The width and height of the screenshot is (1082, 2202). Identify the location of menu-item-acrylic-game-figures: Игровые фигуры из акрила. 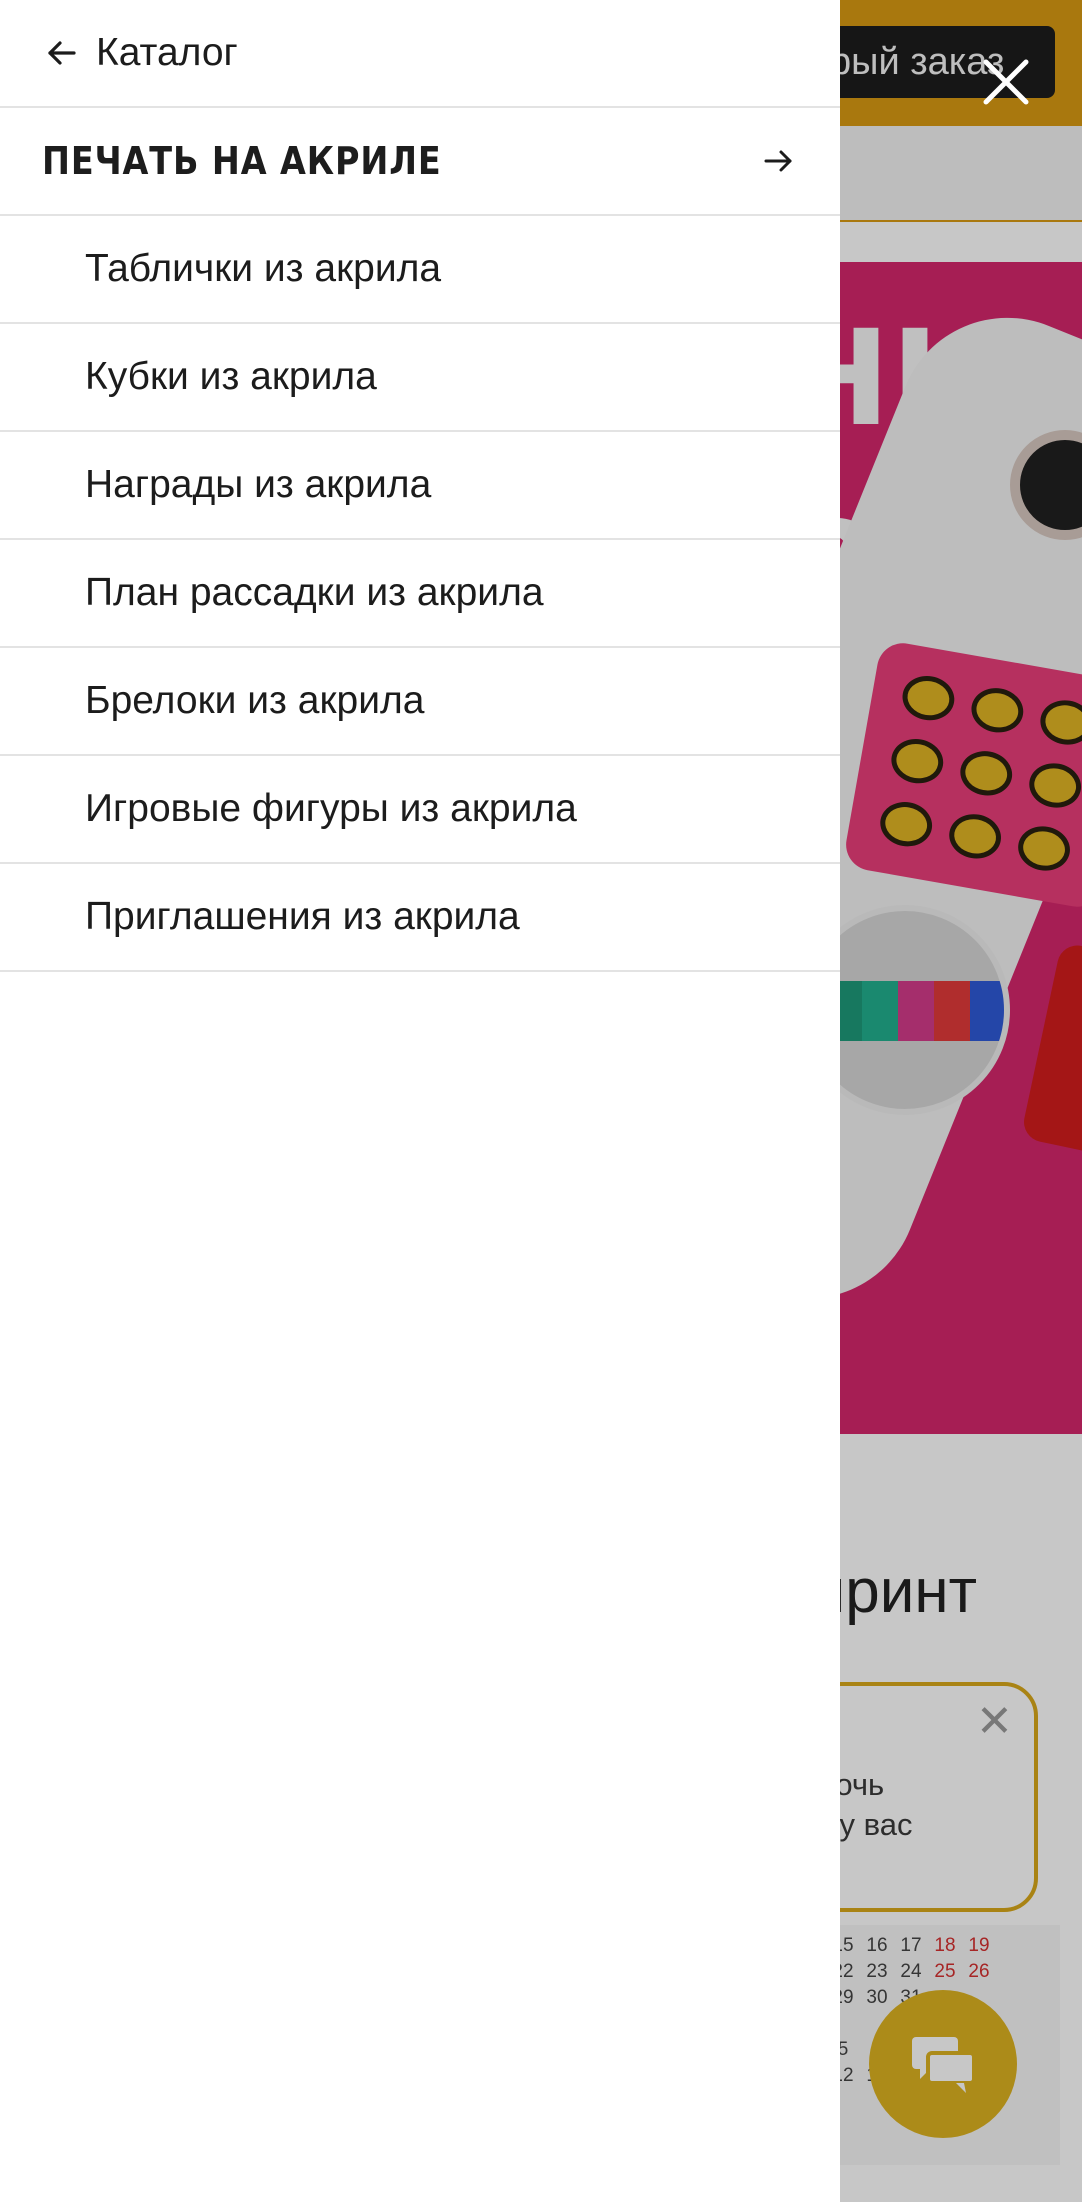
(420, 810).